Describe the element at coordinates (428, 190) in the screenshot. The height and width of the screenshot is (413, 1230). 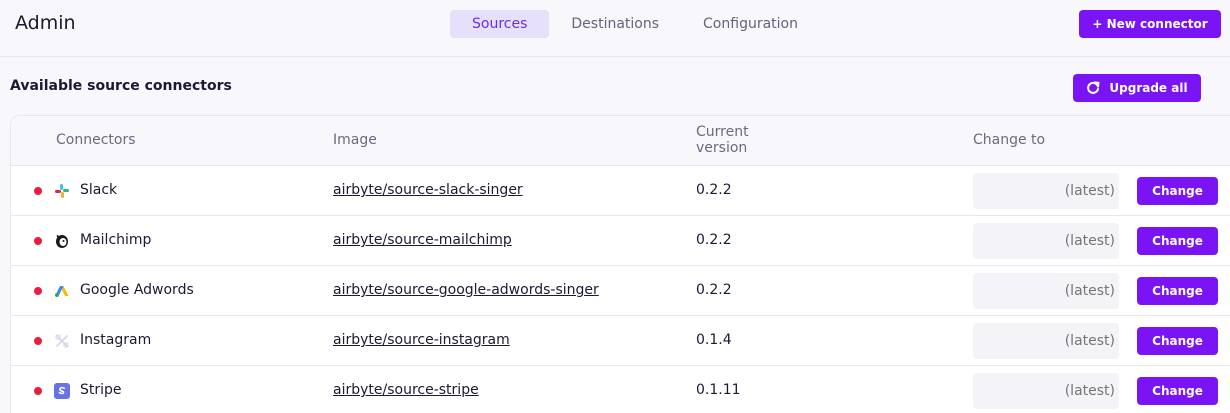
I see `image-link: airbyte/source-slack-singer` at that location.